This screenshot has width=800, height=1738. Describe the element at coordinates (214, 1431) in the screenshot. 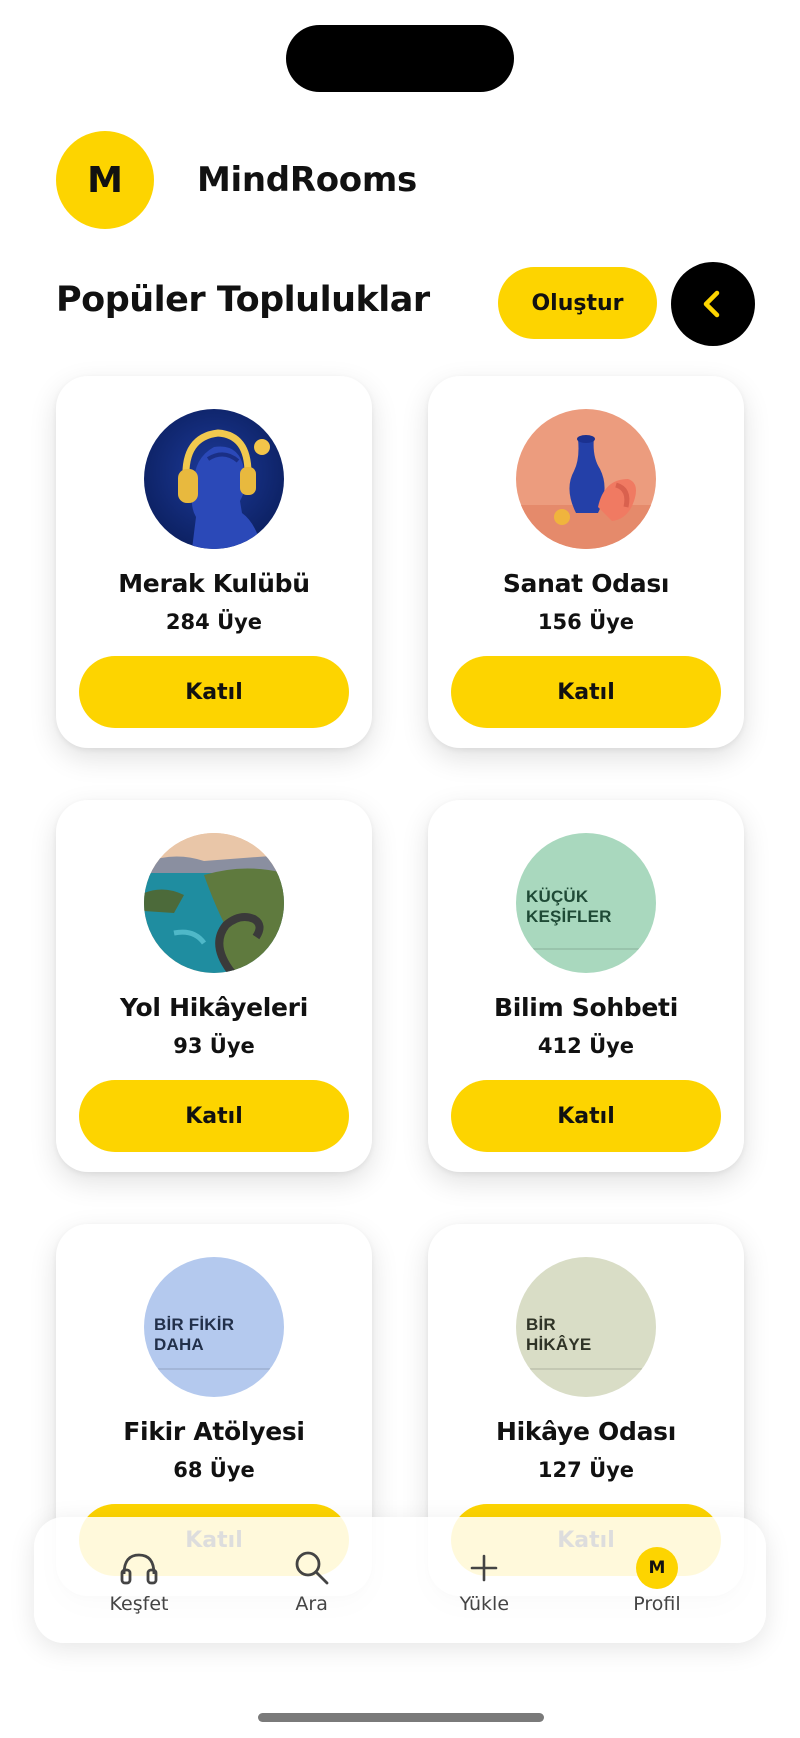

I see `community-name: Fikir Atölyesi` at that location.